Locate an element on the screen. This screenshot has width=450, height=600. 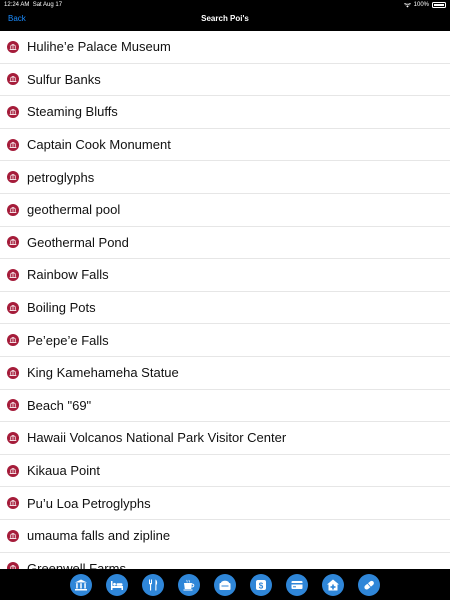
poi-list-item: Greenwell Farms is located at coordinates (225, 561).